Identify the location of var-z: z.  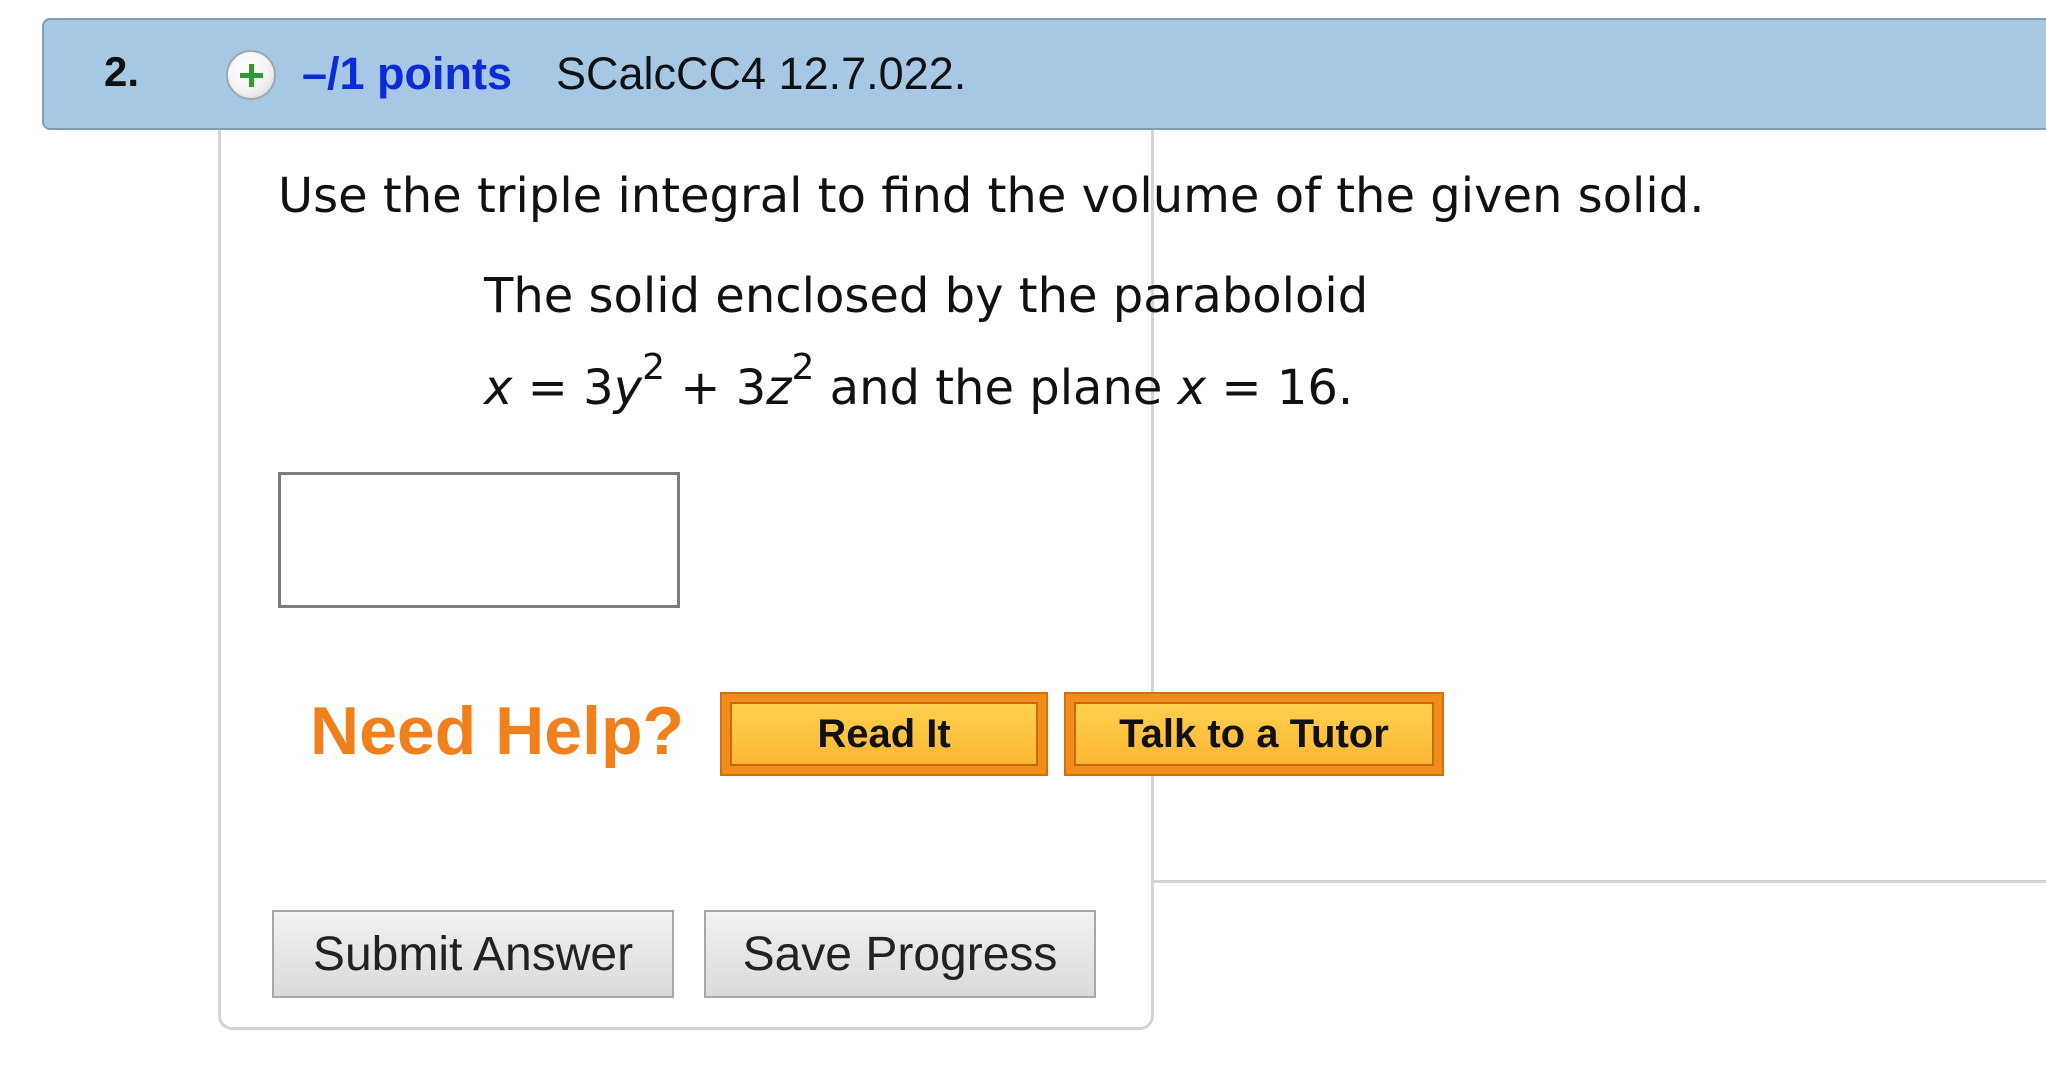
(779, 388).